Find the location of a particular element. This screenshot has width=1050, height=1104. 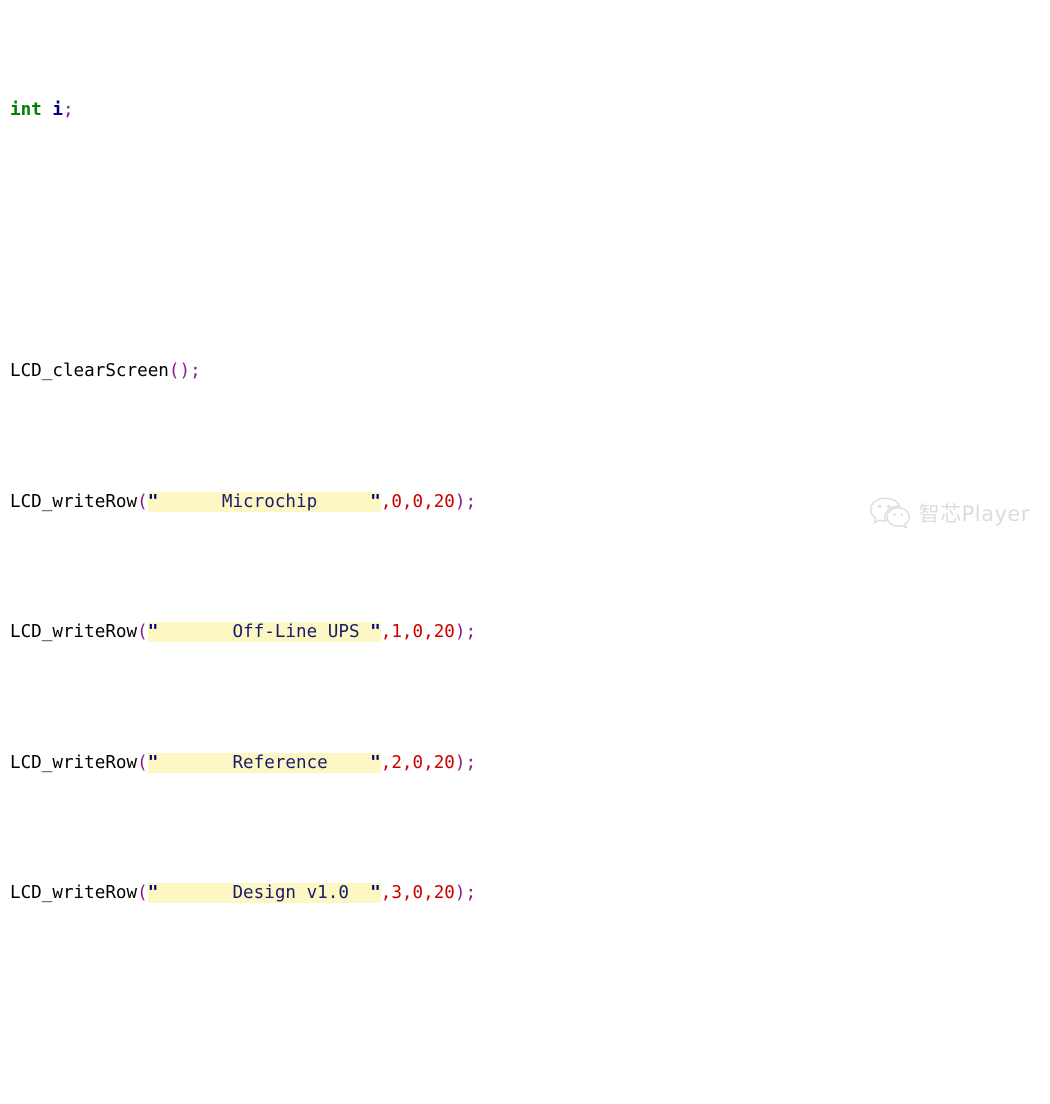

token-string-literal: Design v1.0 is located at coordinates (264, 893).